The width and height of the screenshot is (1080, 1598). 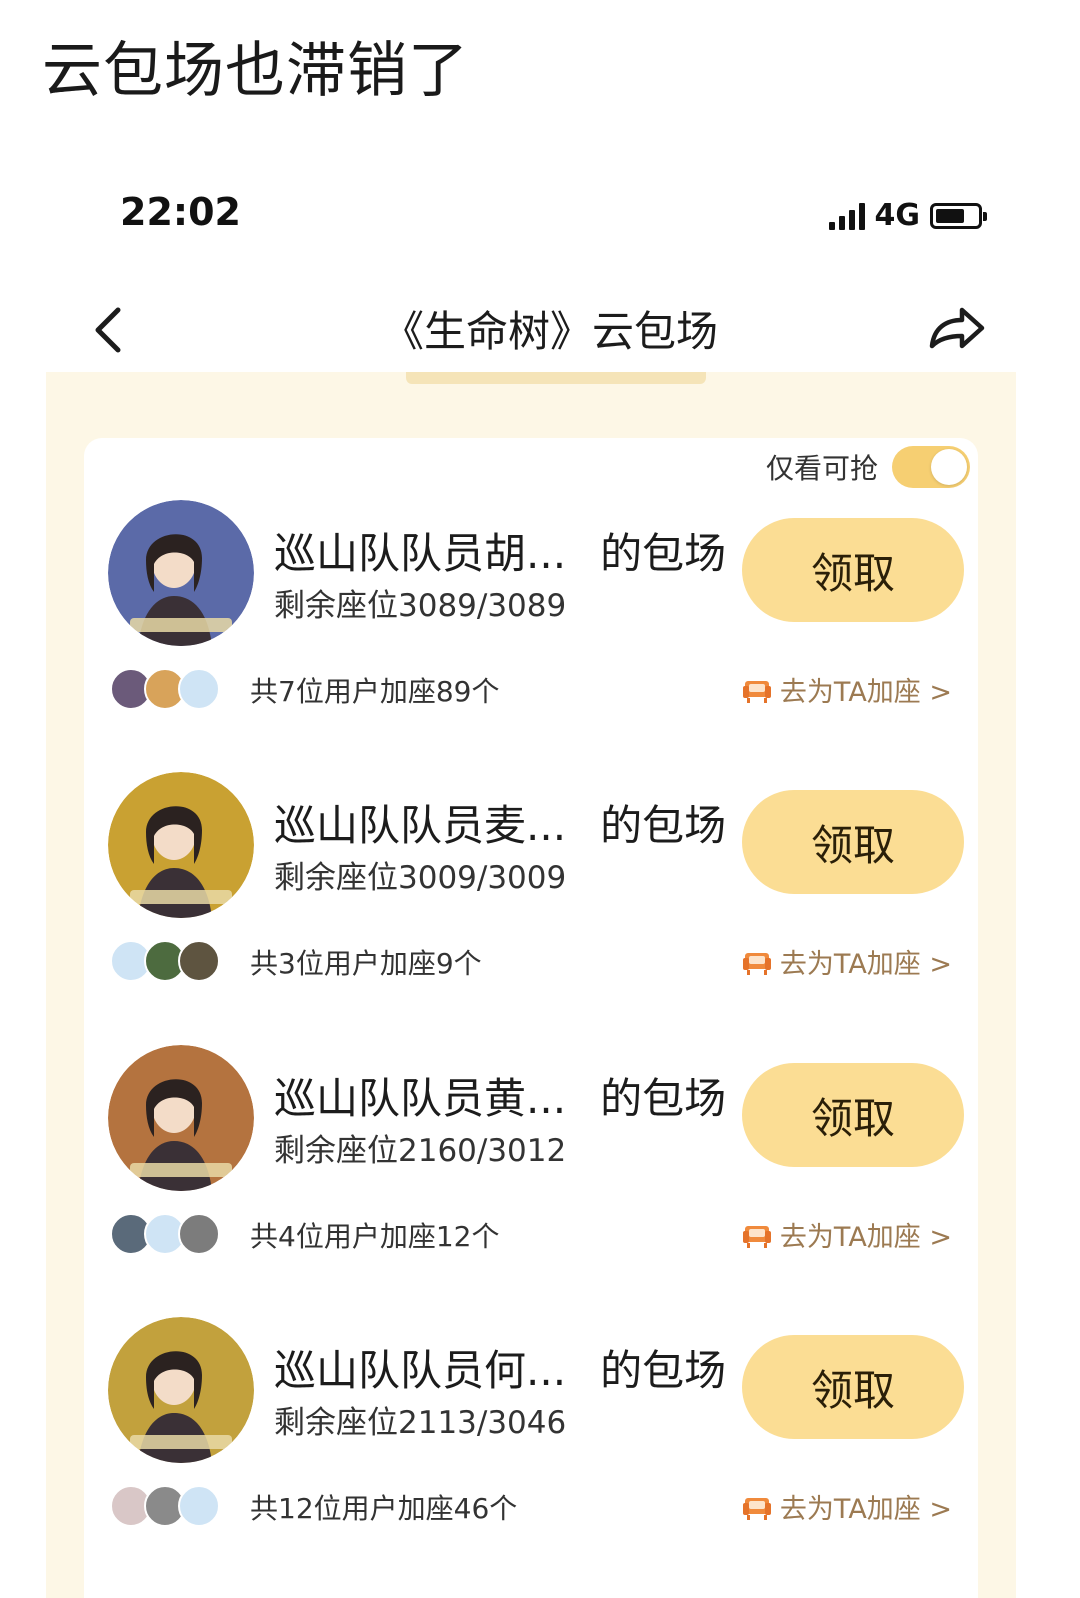 I want to click on section-header-strip, so click(x=556, y=378).